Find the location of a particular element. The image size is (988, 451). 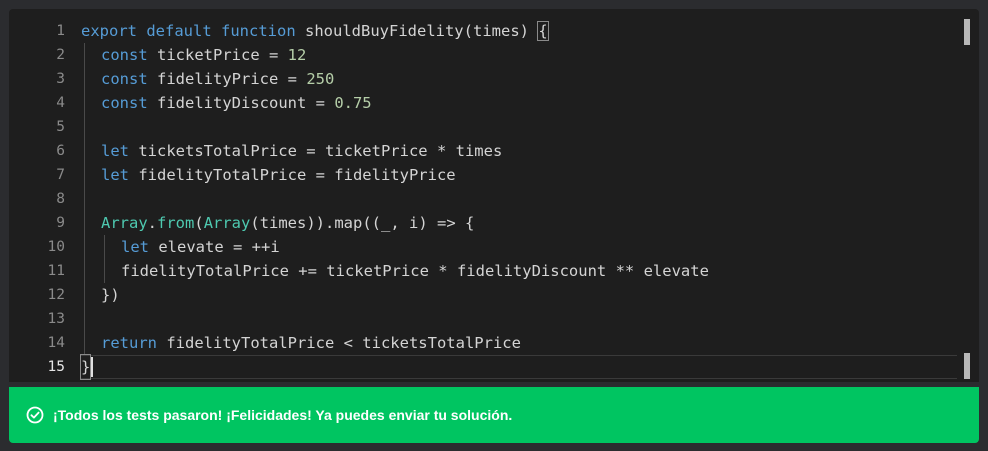

keyword: export is located at coordinates (109, 31).